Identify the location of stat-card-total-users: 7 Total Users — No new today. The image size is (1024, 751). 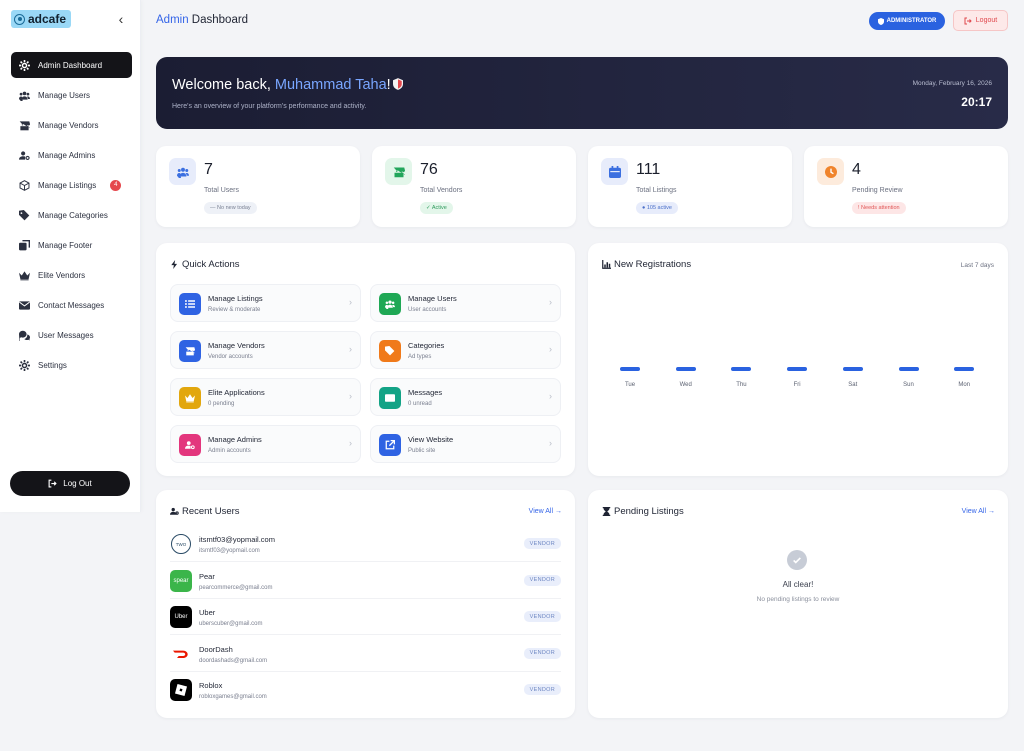
(258, 186).